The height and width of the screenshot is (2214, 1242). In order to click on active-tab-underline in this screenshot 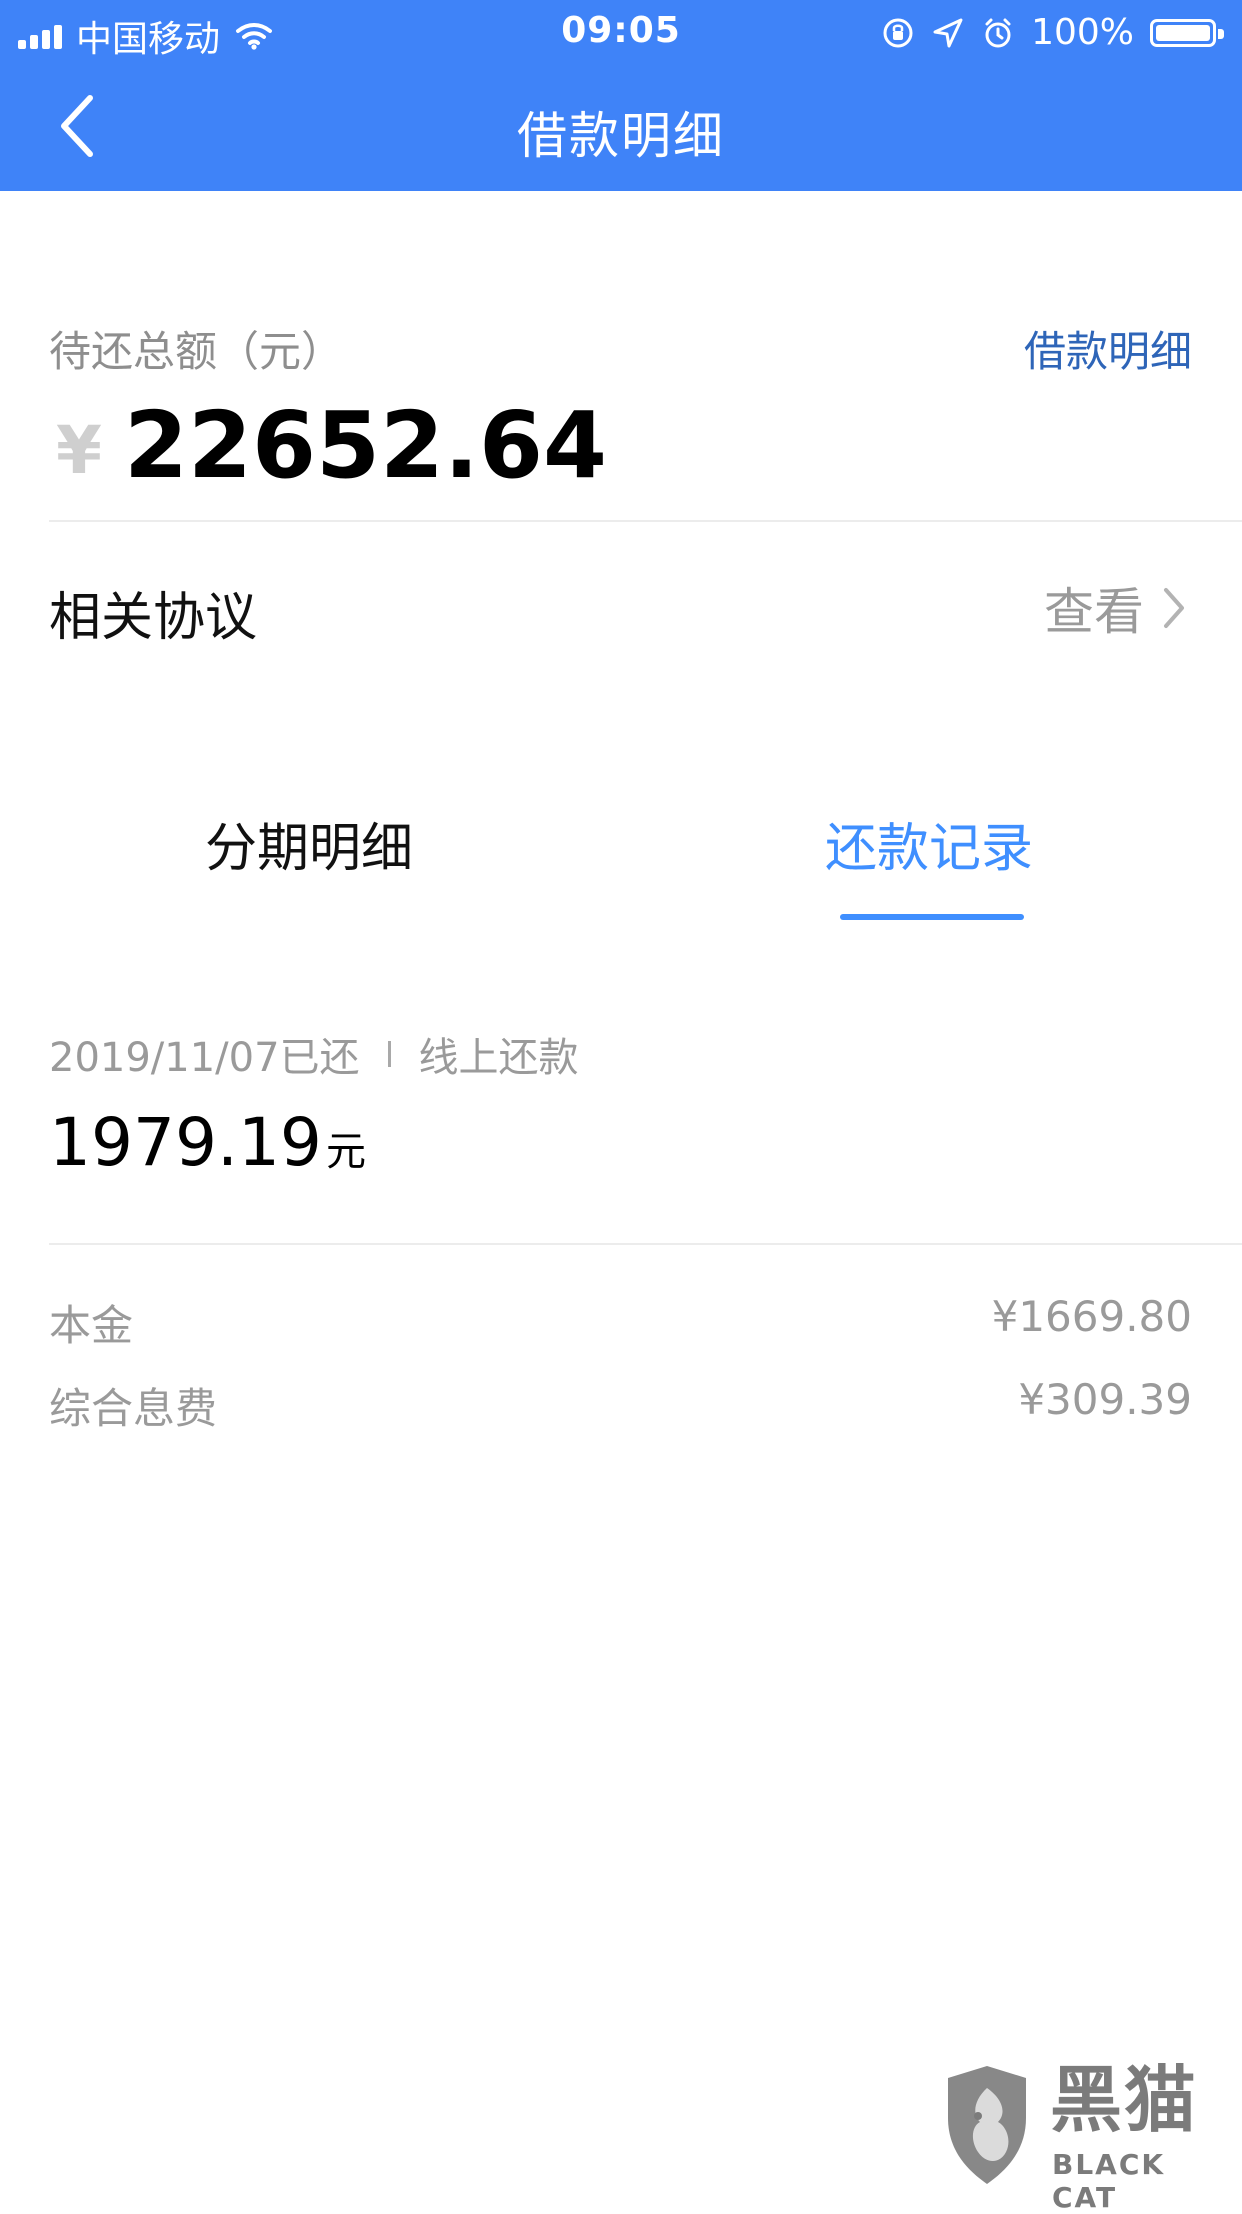, I will do `click(932, 917)`.